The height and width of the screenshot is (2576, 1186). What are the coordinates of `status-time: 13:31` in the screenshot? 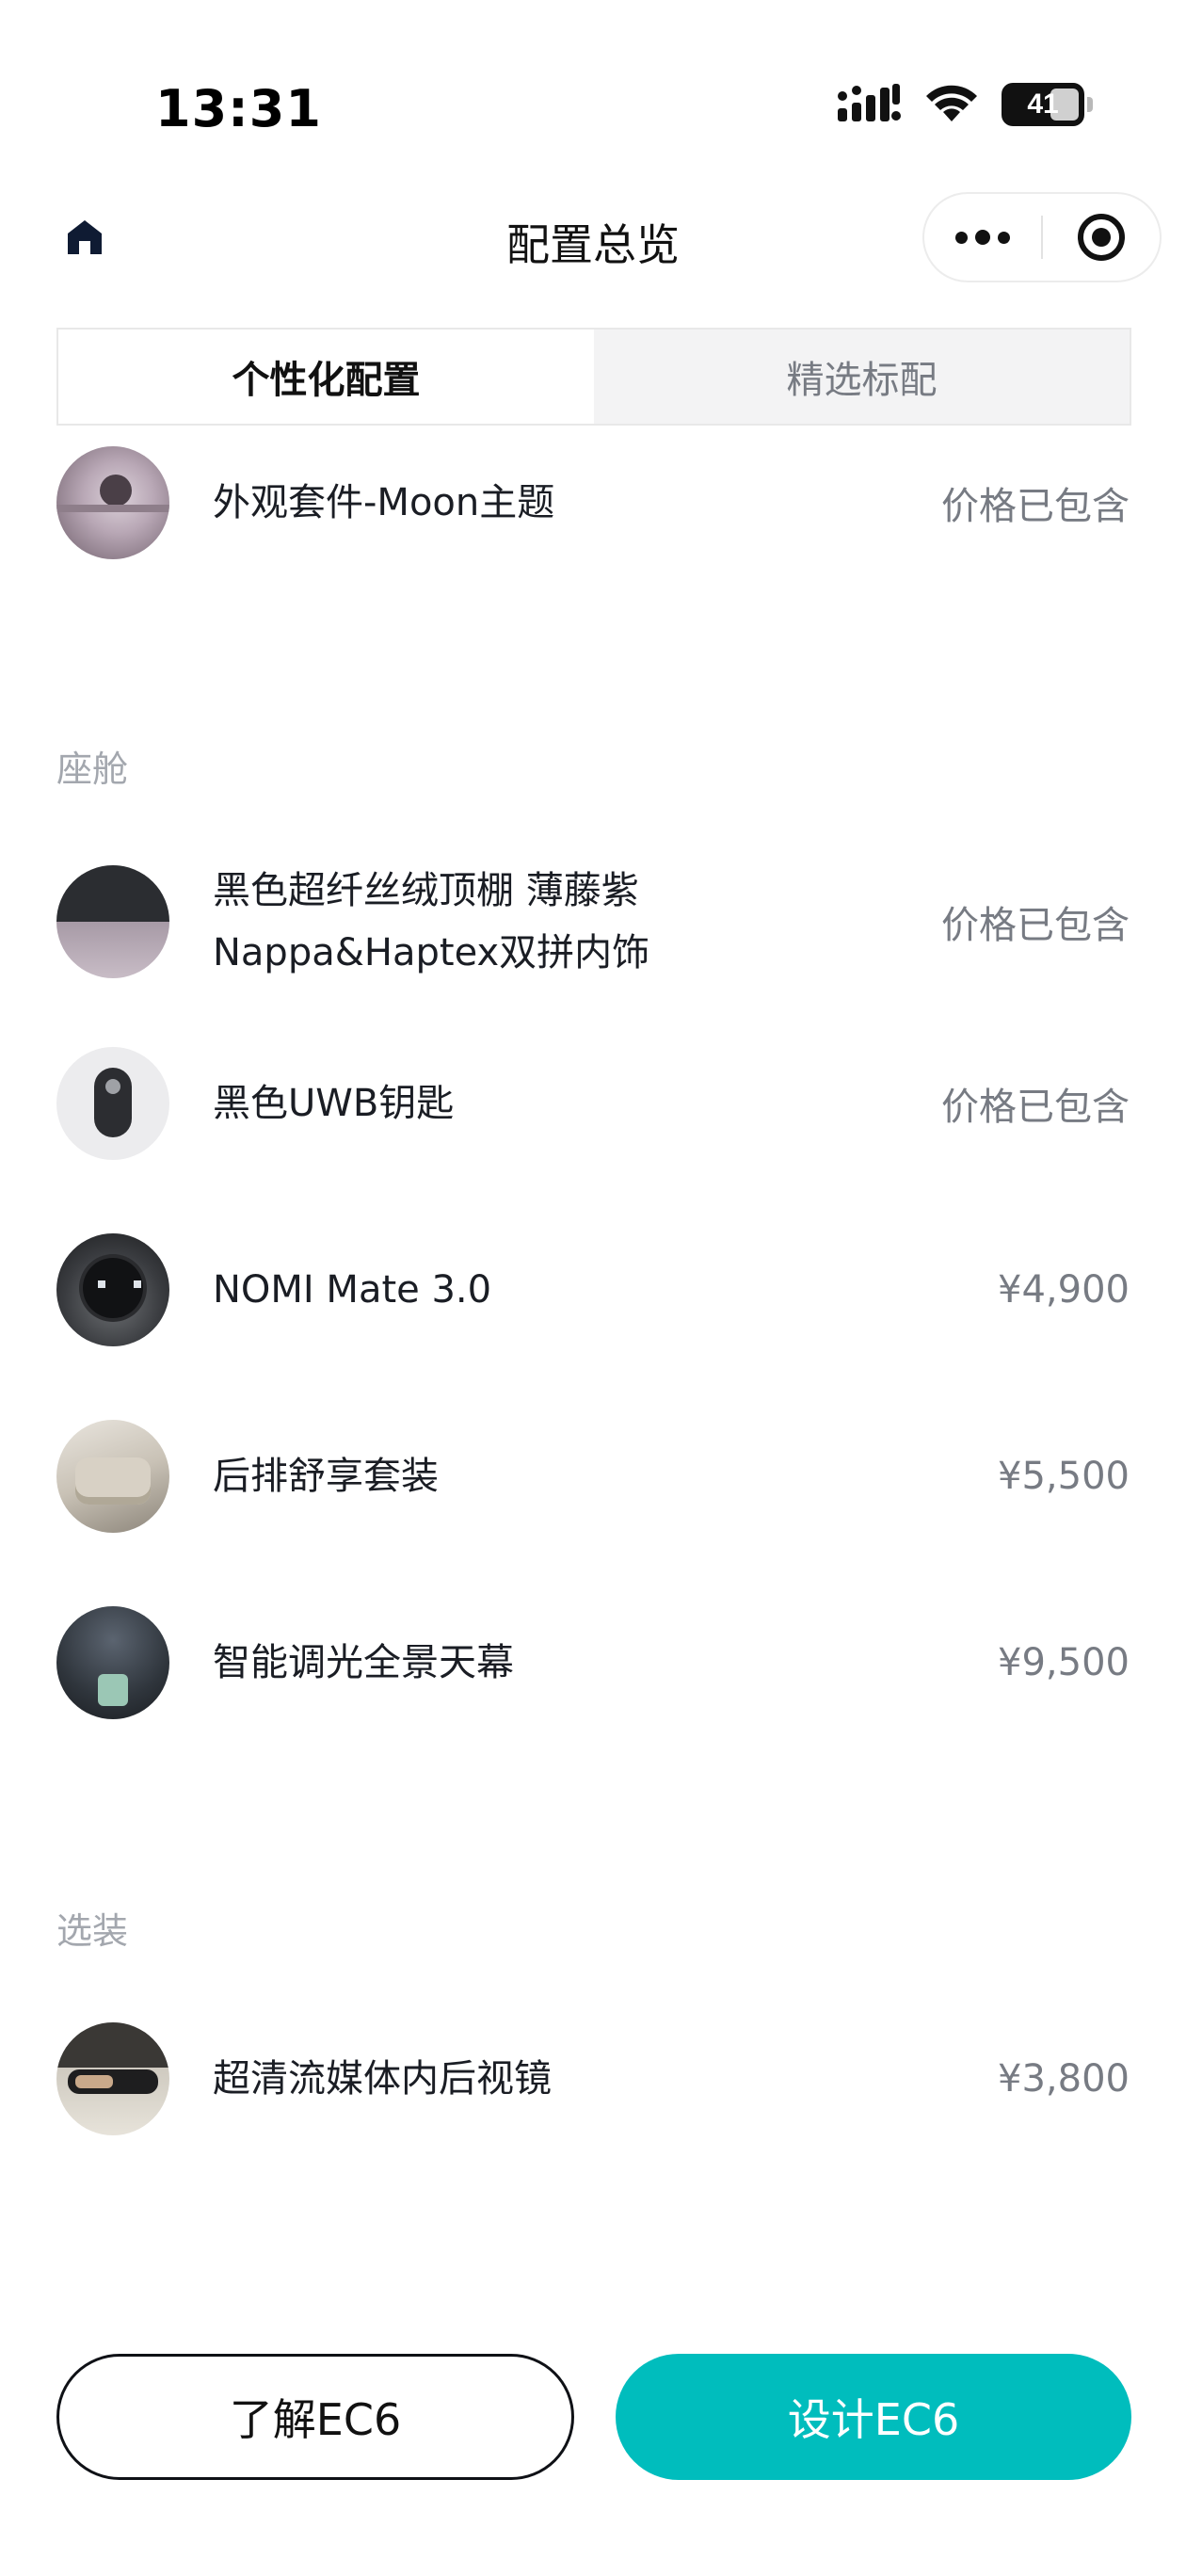 It's located at (238, 108).